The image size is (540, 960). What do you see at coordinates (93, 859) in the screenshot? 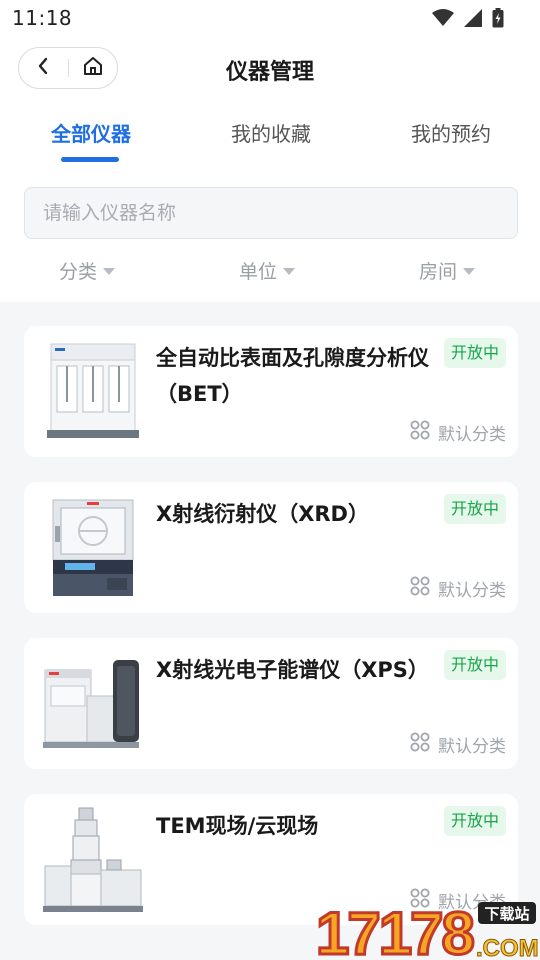
I see `tem-microscope-icon` at bounding box center [93, 859].